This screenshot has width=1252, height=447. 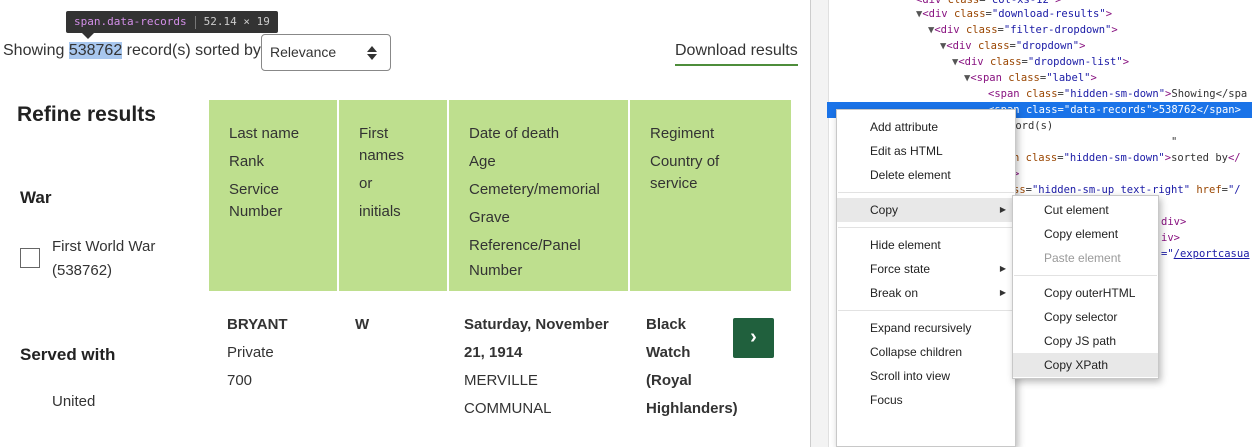 I want to click on menu-edit-as-html: Edit as HTML, so click(x=926, y=151).